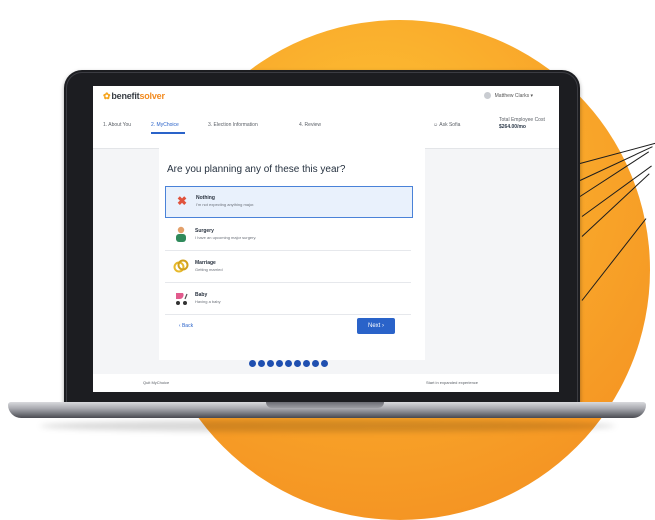  Describe the element at coordinates (181, 298) in the screenshot. I see `stroller-icon` at that location.